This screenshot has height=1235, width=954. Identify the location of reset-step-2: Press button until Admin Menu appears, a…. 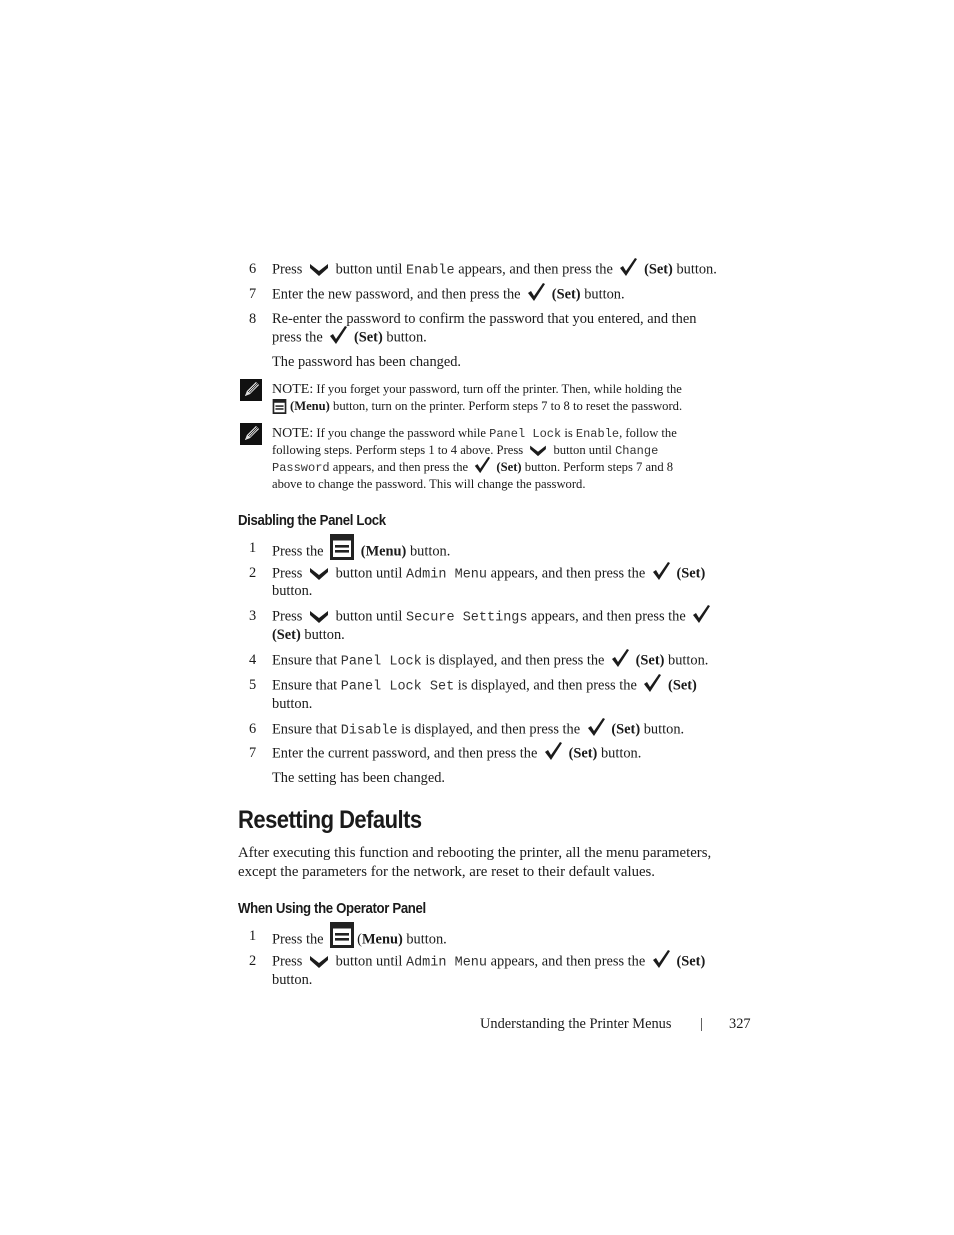
(488, 962).